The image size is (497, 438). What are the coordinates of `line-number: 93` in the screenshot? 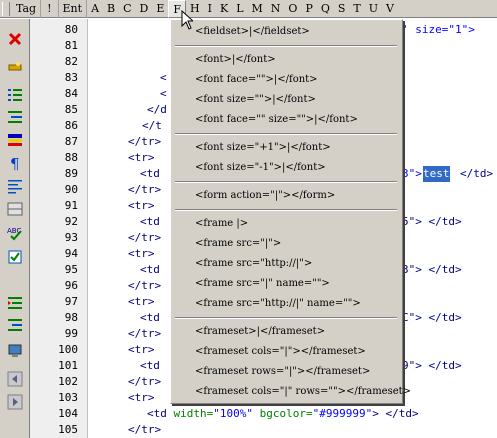 It's located at (71, 237).